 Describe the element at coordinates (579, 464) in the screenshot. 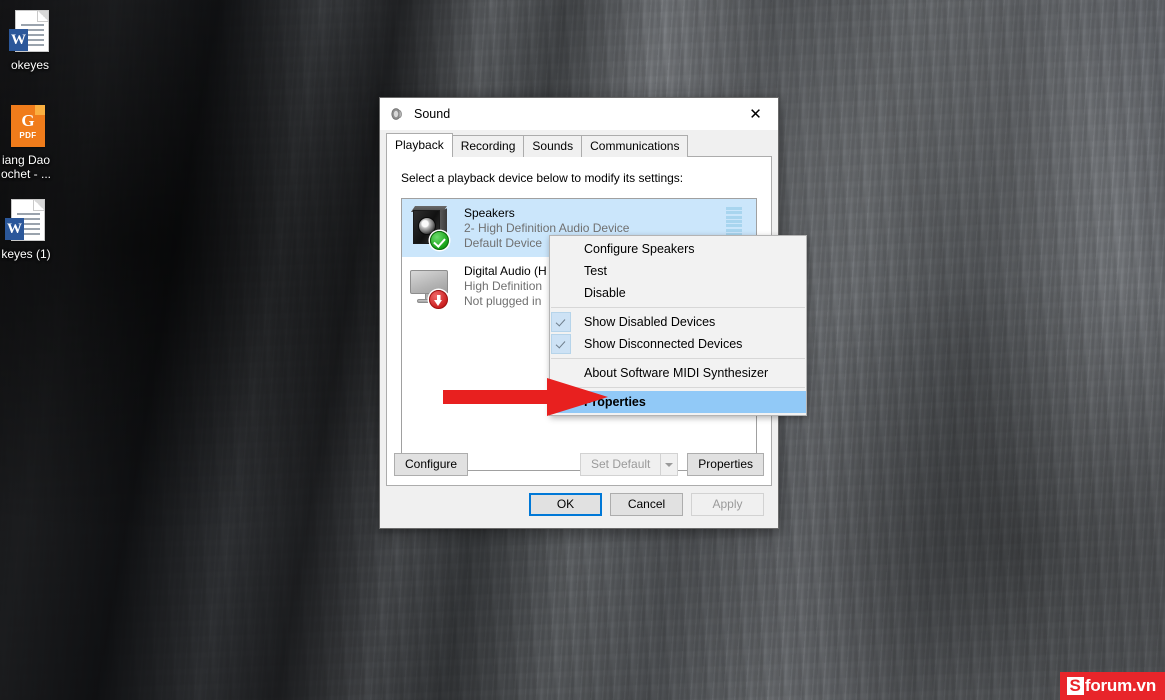

I see `device-action-buttons: Configure Set Default Properties` at that location.